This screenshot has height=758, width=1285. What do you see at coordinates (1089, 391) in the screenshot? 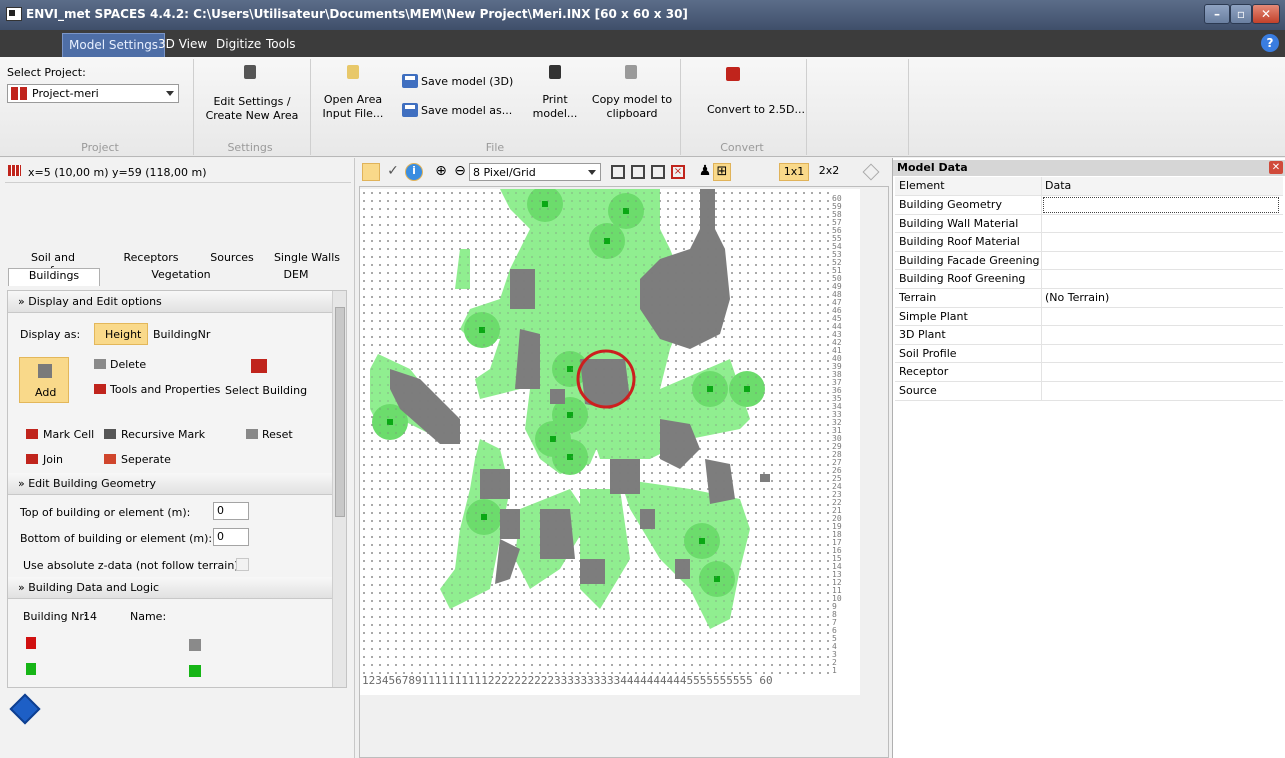
I see `table-row: Source` at bounding box center [1089, 391].